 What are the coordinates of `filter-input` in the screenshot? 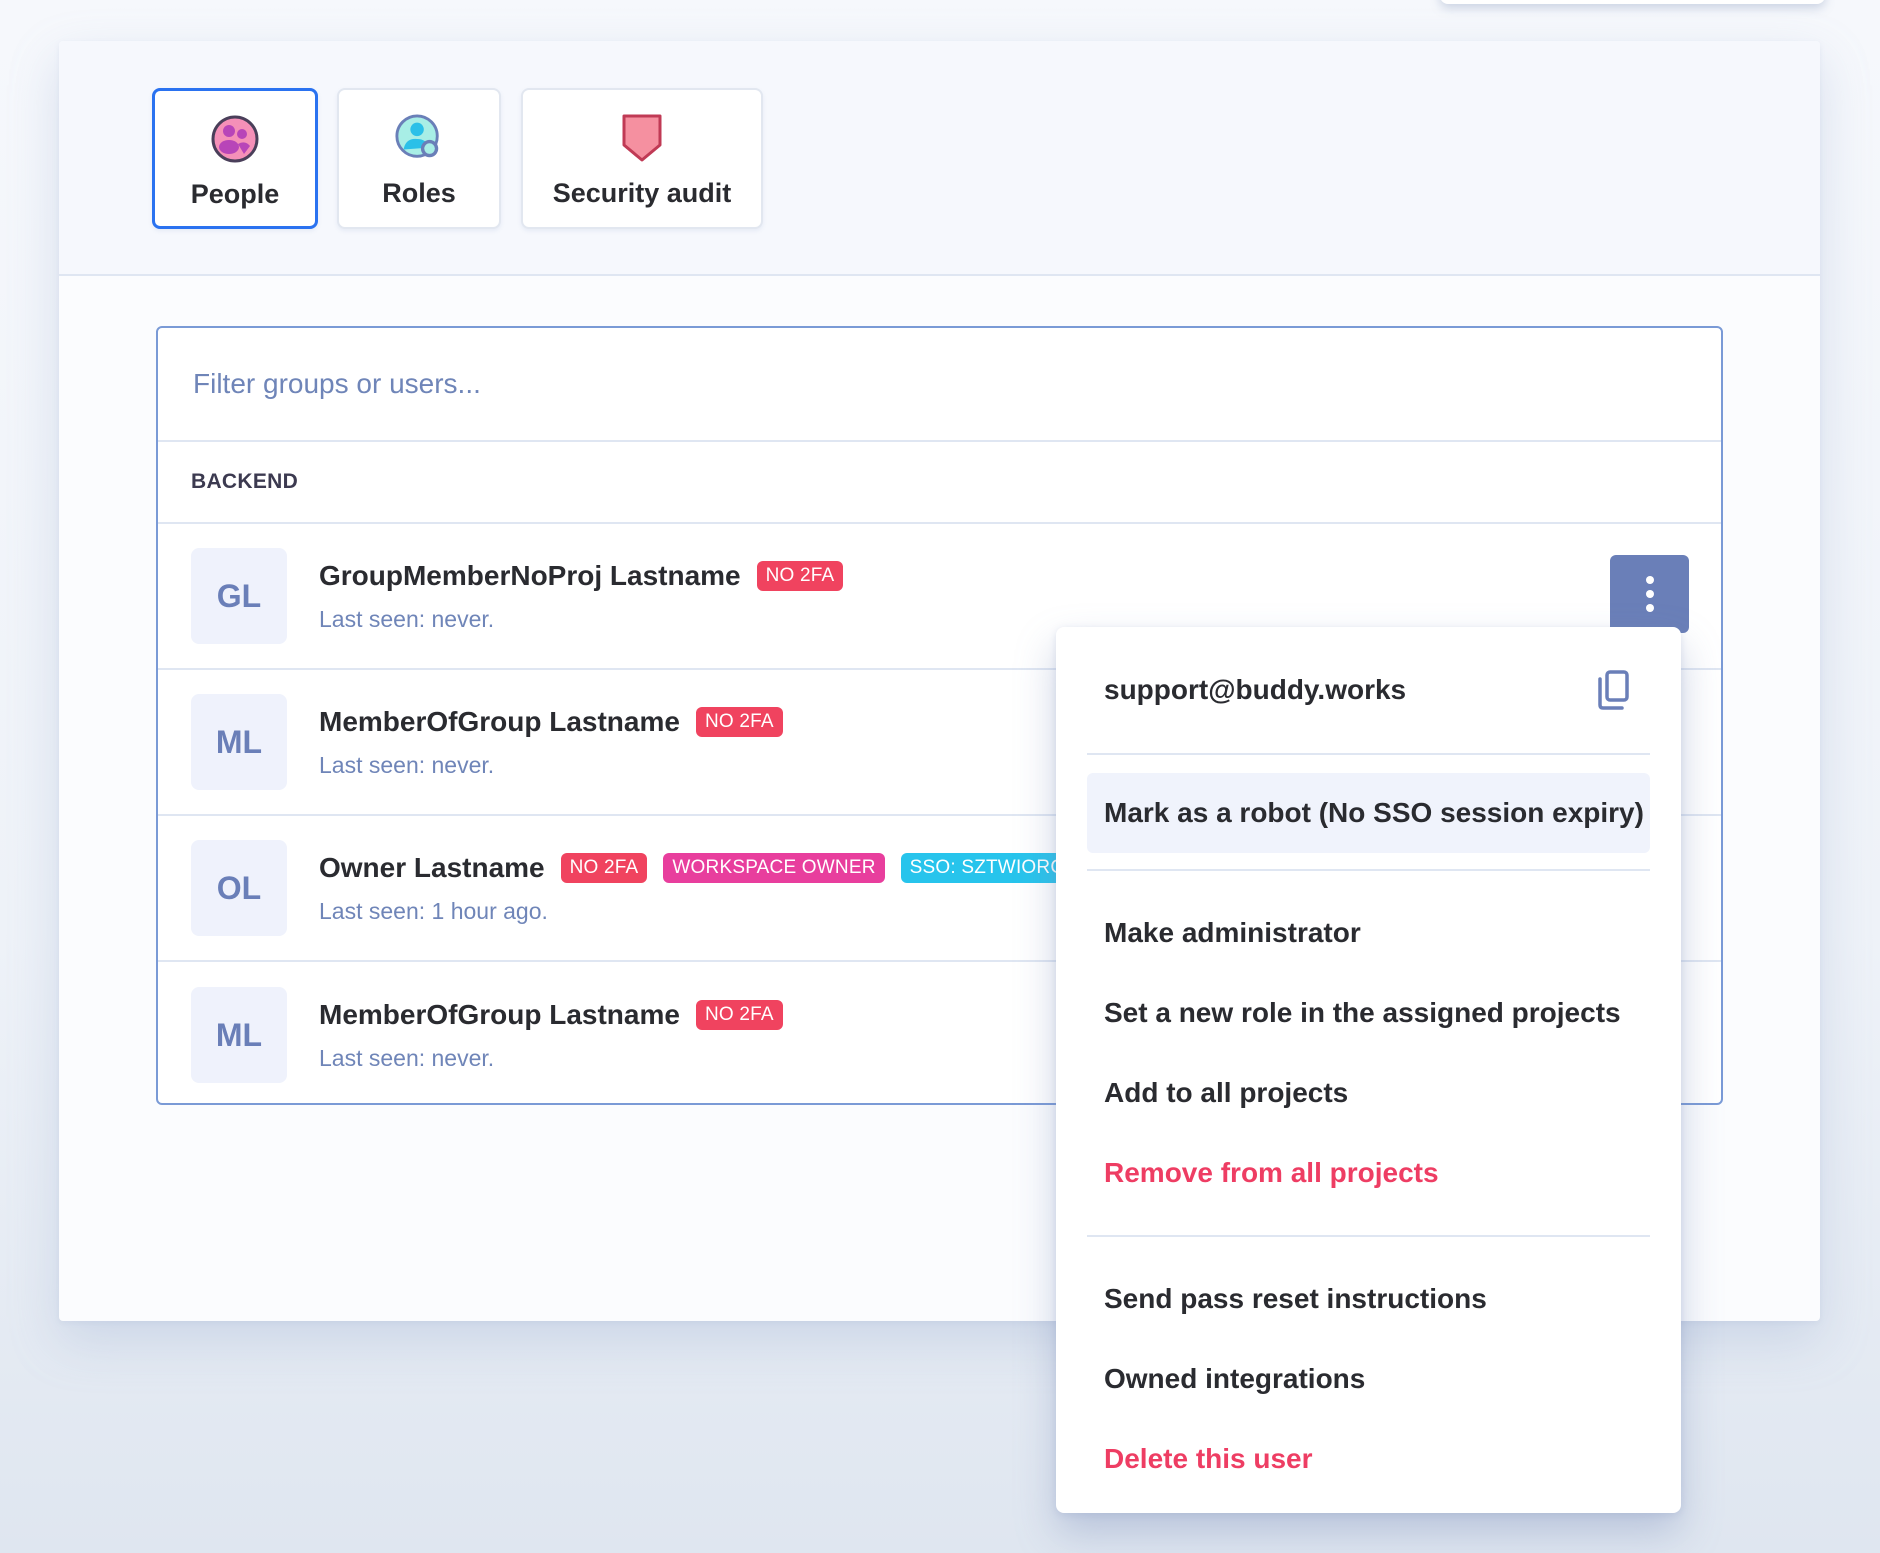 It's located at (881, 384).